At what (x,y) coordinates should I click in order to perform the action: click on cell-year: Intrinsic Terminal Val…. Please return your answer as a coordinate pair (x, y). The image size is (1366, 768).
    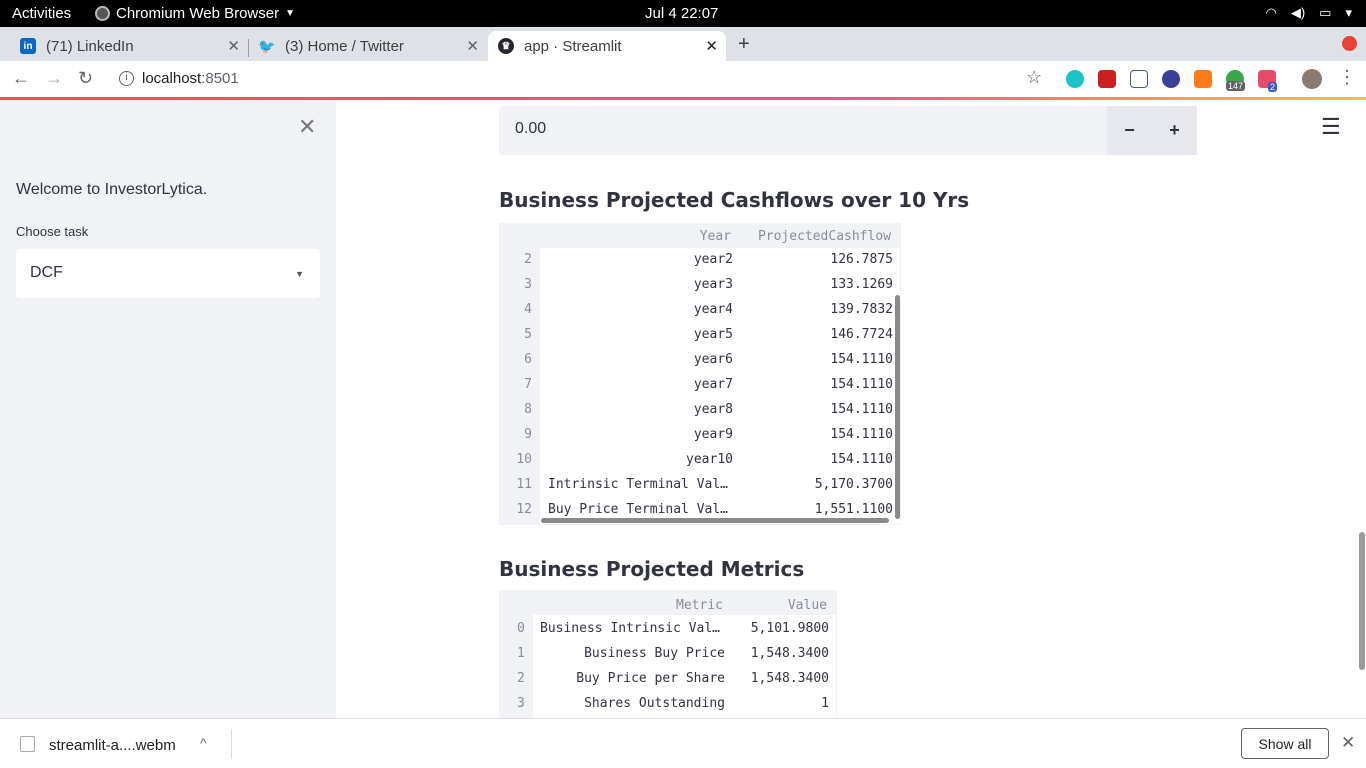
    Looking at the image, I should click on (638, 484).